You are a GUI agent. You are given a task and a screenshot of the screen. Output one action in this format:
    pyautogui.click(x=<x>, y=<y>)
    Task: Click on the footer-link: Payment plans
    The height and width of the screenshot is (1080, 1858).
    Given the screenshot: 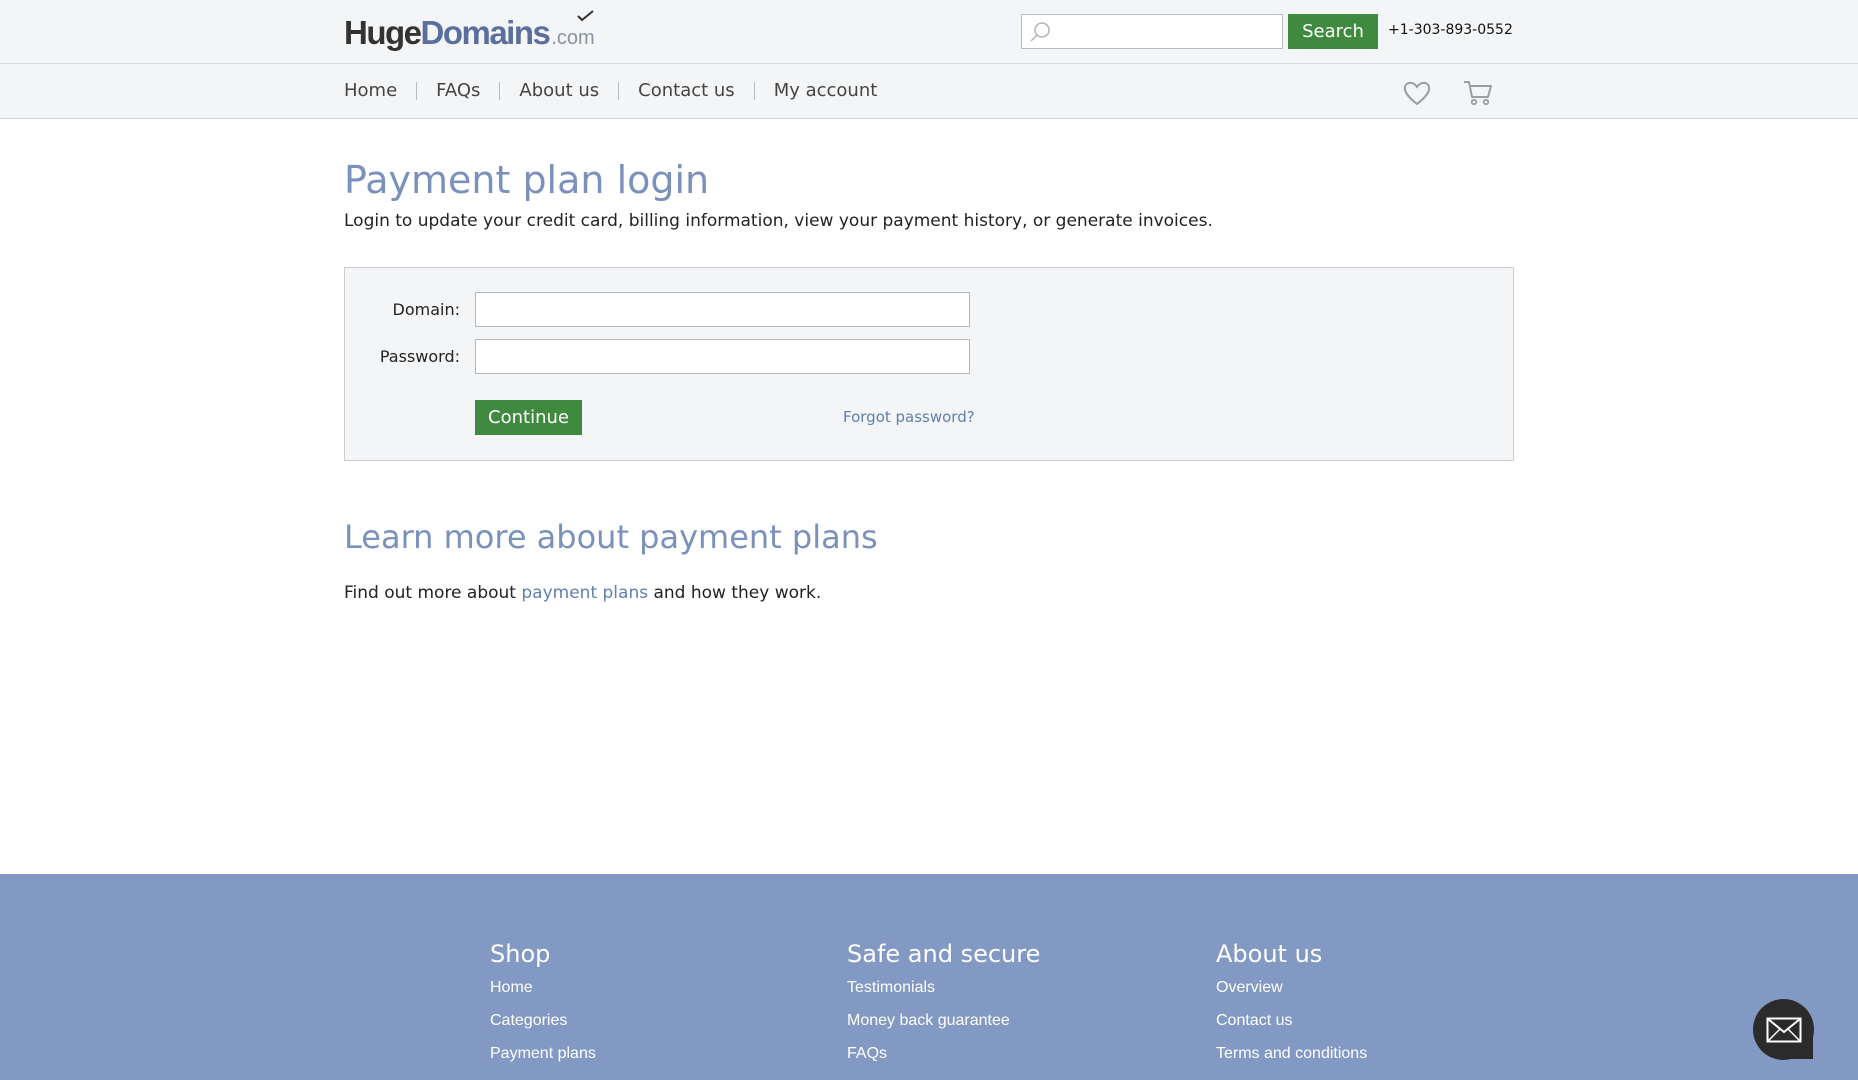 What is the action you would take?
    pyautogui.click(x=543, y=1060)
    